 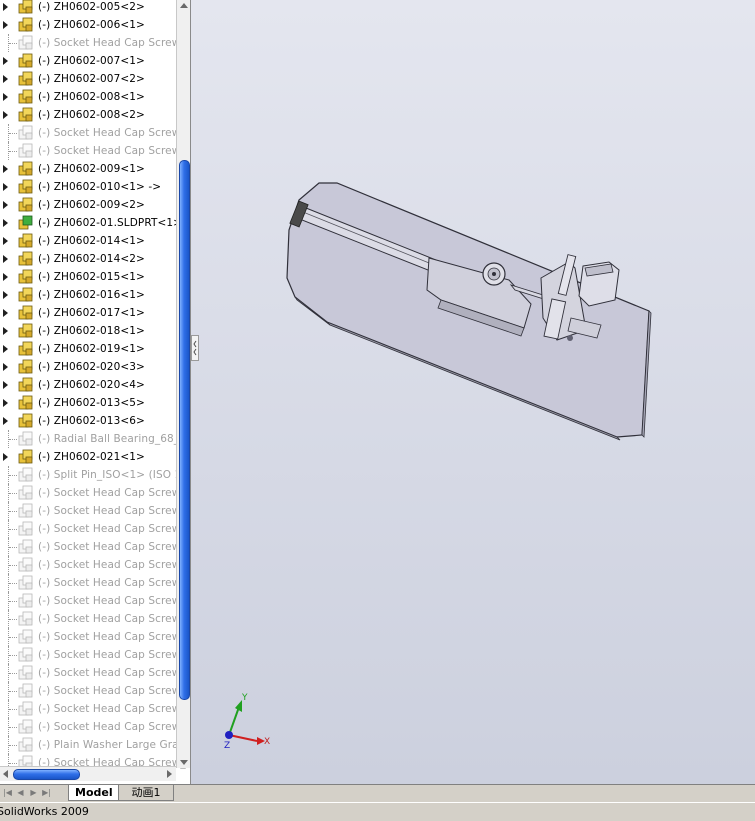 What do you see at coordinates (88, 385) in the screenshot?
I see `tree-item: (-) ZH0602-020<4>` at bounding box center [88, 385].